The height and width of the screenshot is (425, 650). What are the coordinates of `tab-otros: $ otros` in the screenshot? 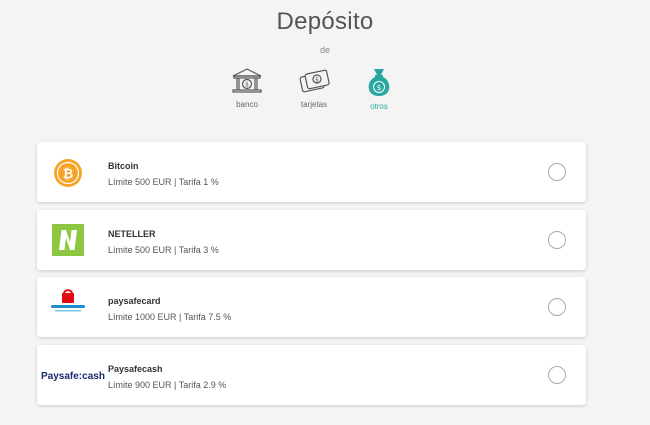 It's located at (379, 88).